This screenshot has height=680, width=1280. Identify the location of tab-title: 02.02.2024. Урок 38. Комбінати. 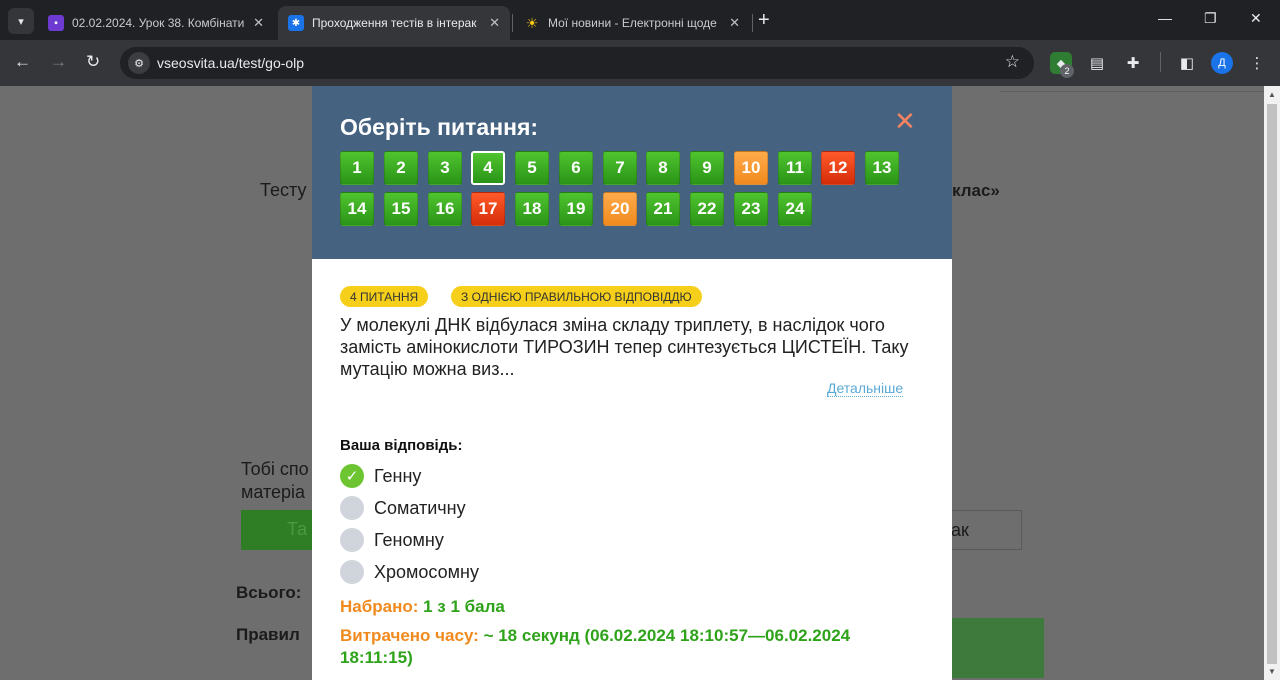
(158, 23).